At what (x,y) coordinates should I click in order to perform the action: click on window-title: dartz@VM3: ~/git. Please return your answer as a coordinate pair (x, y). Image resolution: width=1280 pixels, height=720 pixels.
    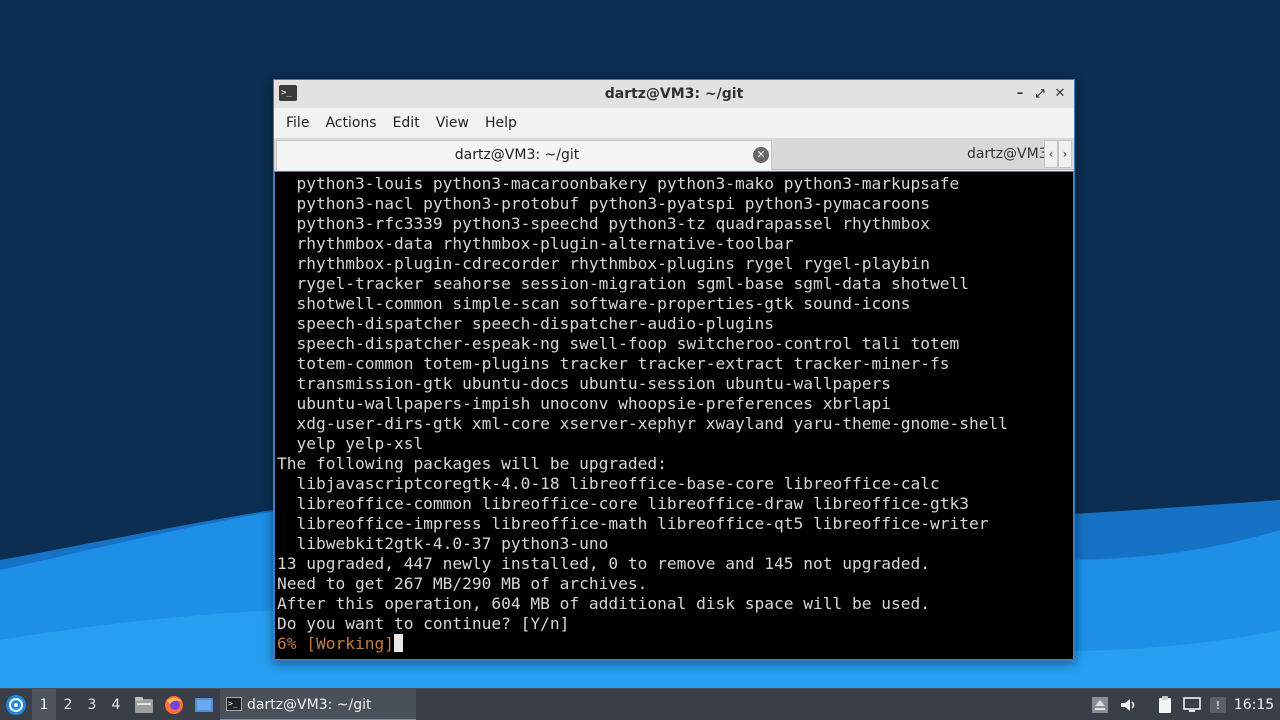
    Looking at the image, I should click on (674, 94).